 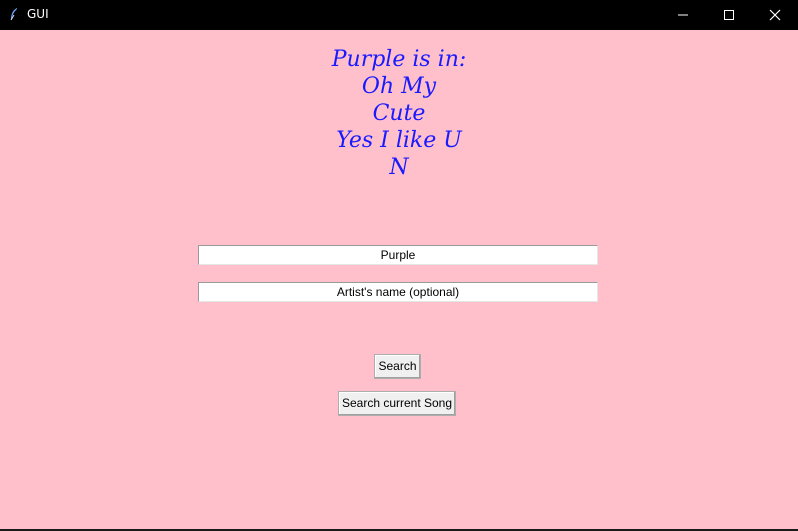 What do you see at coordinates (13, 14) in the screenshot?
I see `feather-icon` at bounding box center [13, 14].